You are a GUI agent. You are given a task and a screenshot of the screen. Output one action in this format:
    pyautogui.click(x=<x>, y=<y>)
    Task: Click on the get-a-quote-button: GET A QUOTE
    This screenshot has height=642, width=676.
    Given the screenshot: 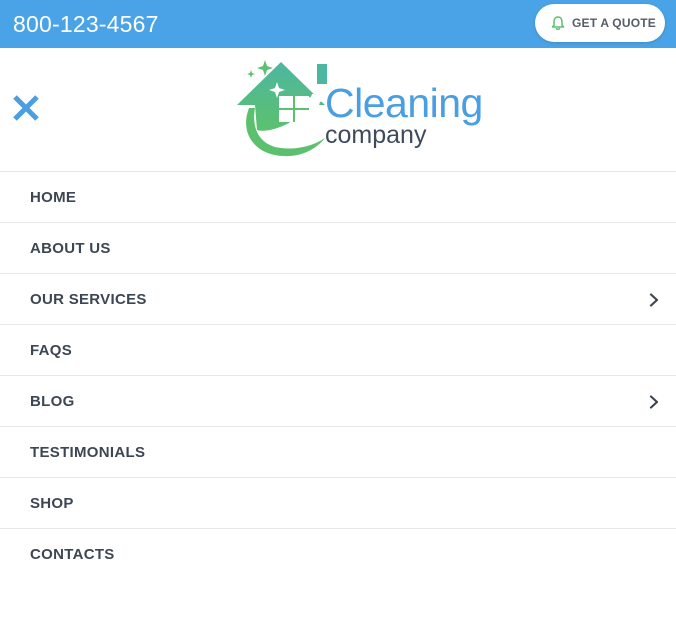 What is the action you would take?
    pyautogui.click(x=600, y=23)
    